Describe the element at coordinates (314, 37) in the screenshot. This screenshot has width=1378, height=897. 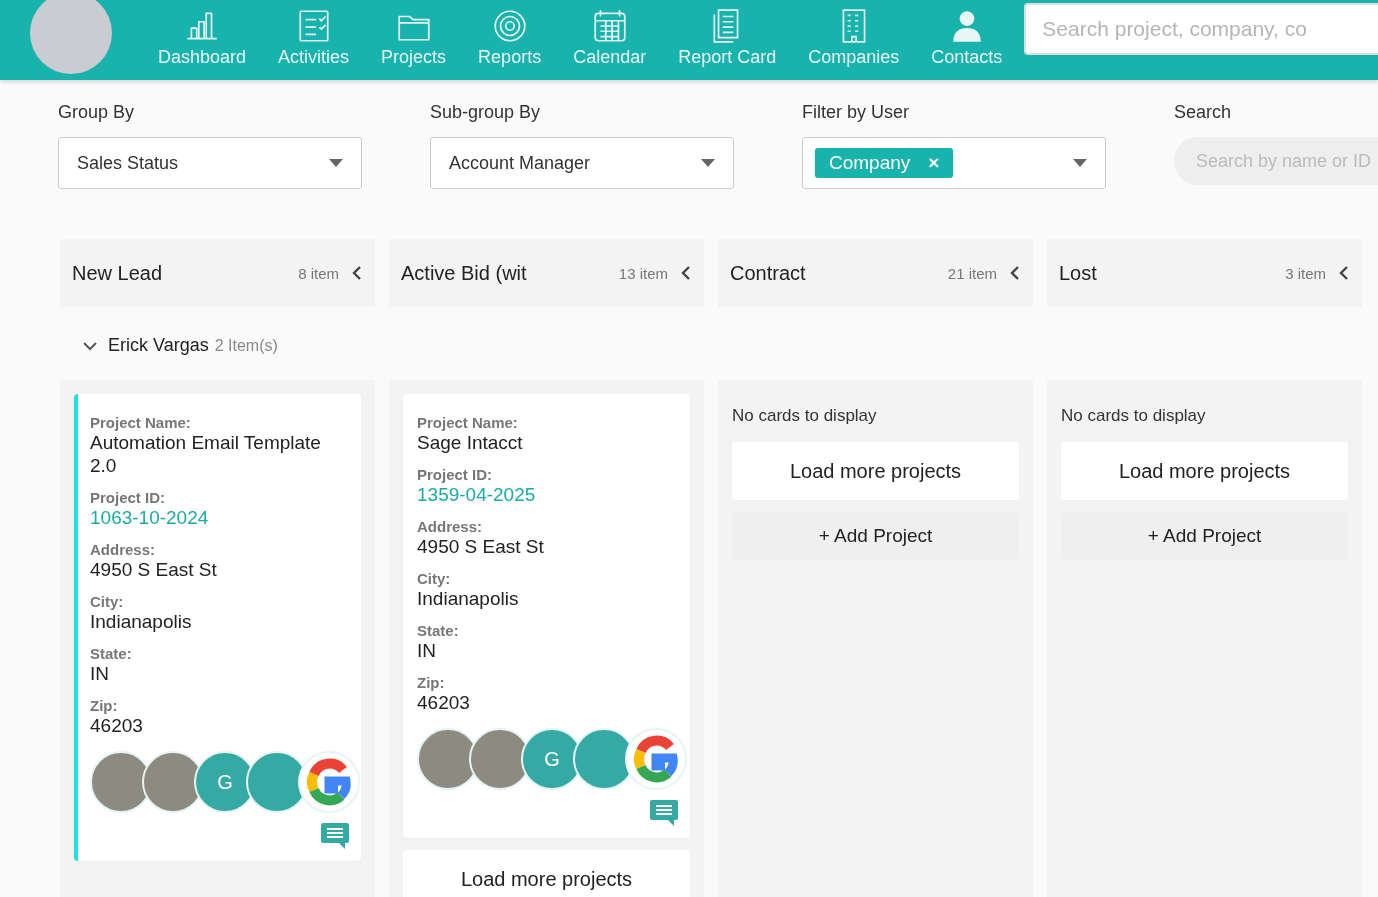
I see `nav-item: Activities` at that location.